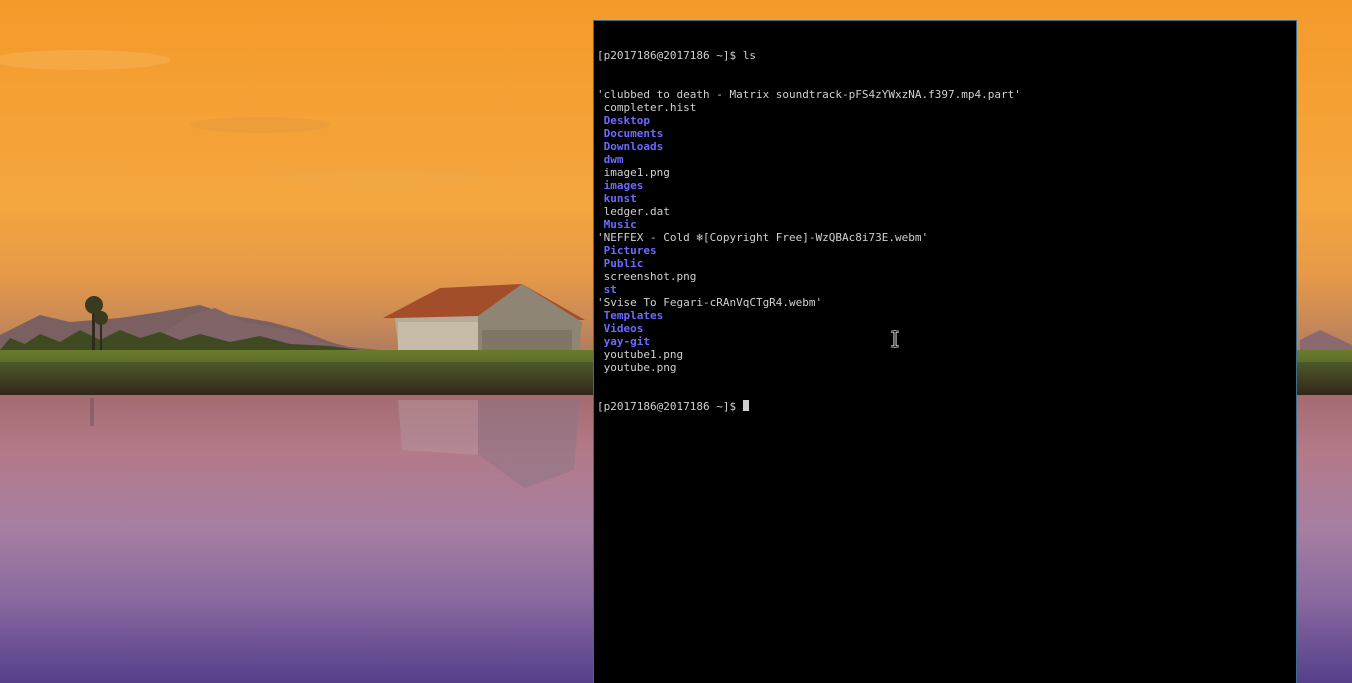 The height and width of the screenshot is (683, 1352). What do you see at coordinates (630, 315) in the screenshot?
I see `ls-entry-directory: Templates` at bounding box center [630, 315].